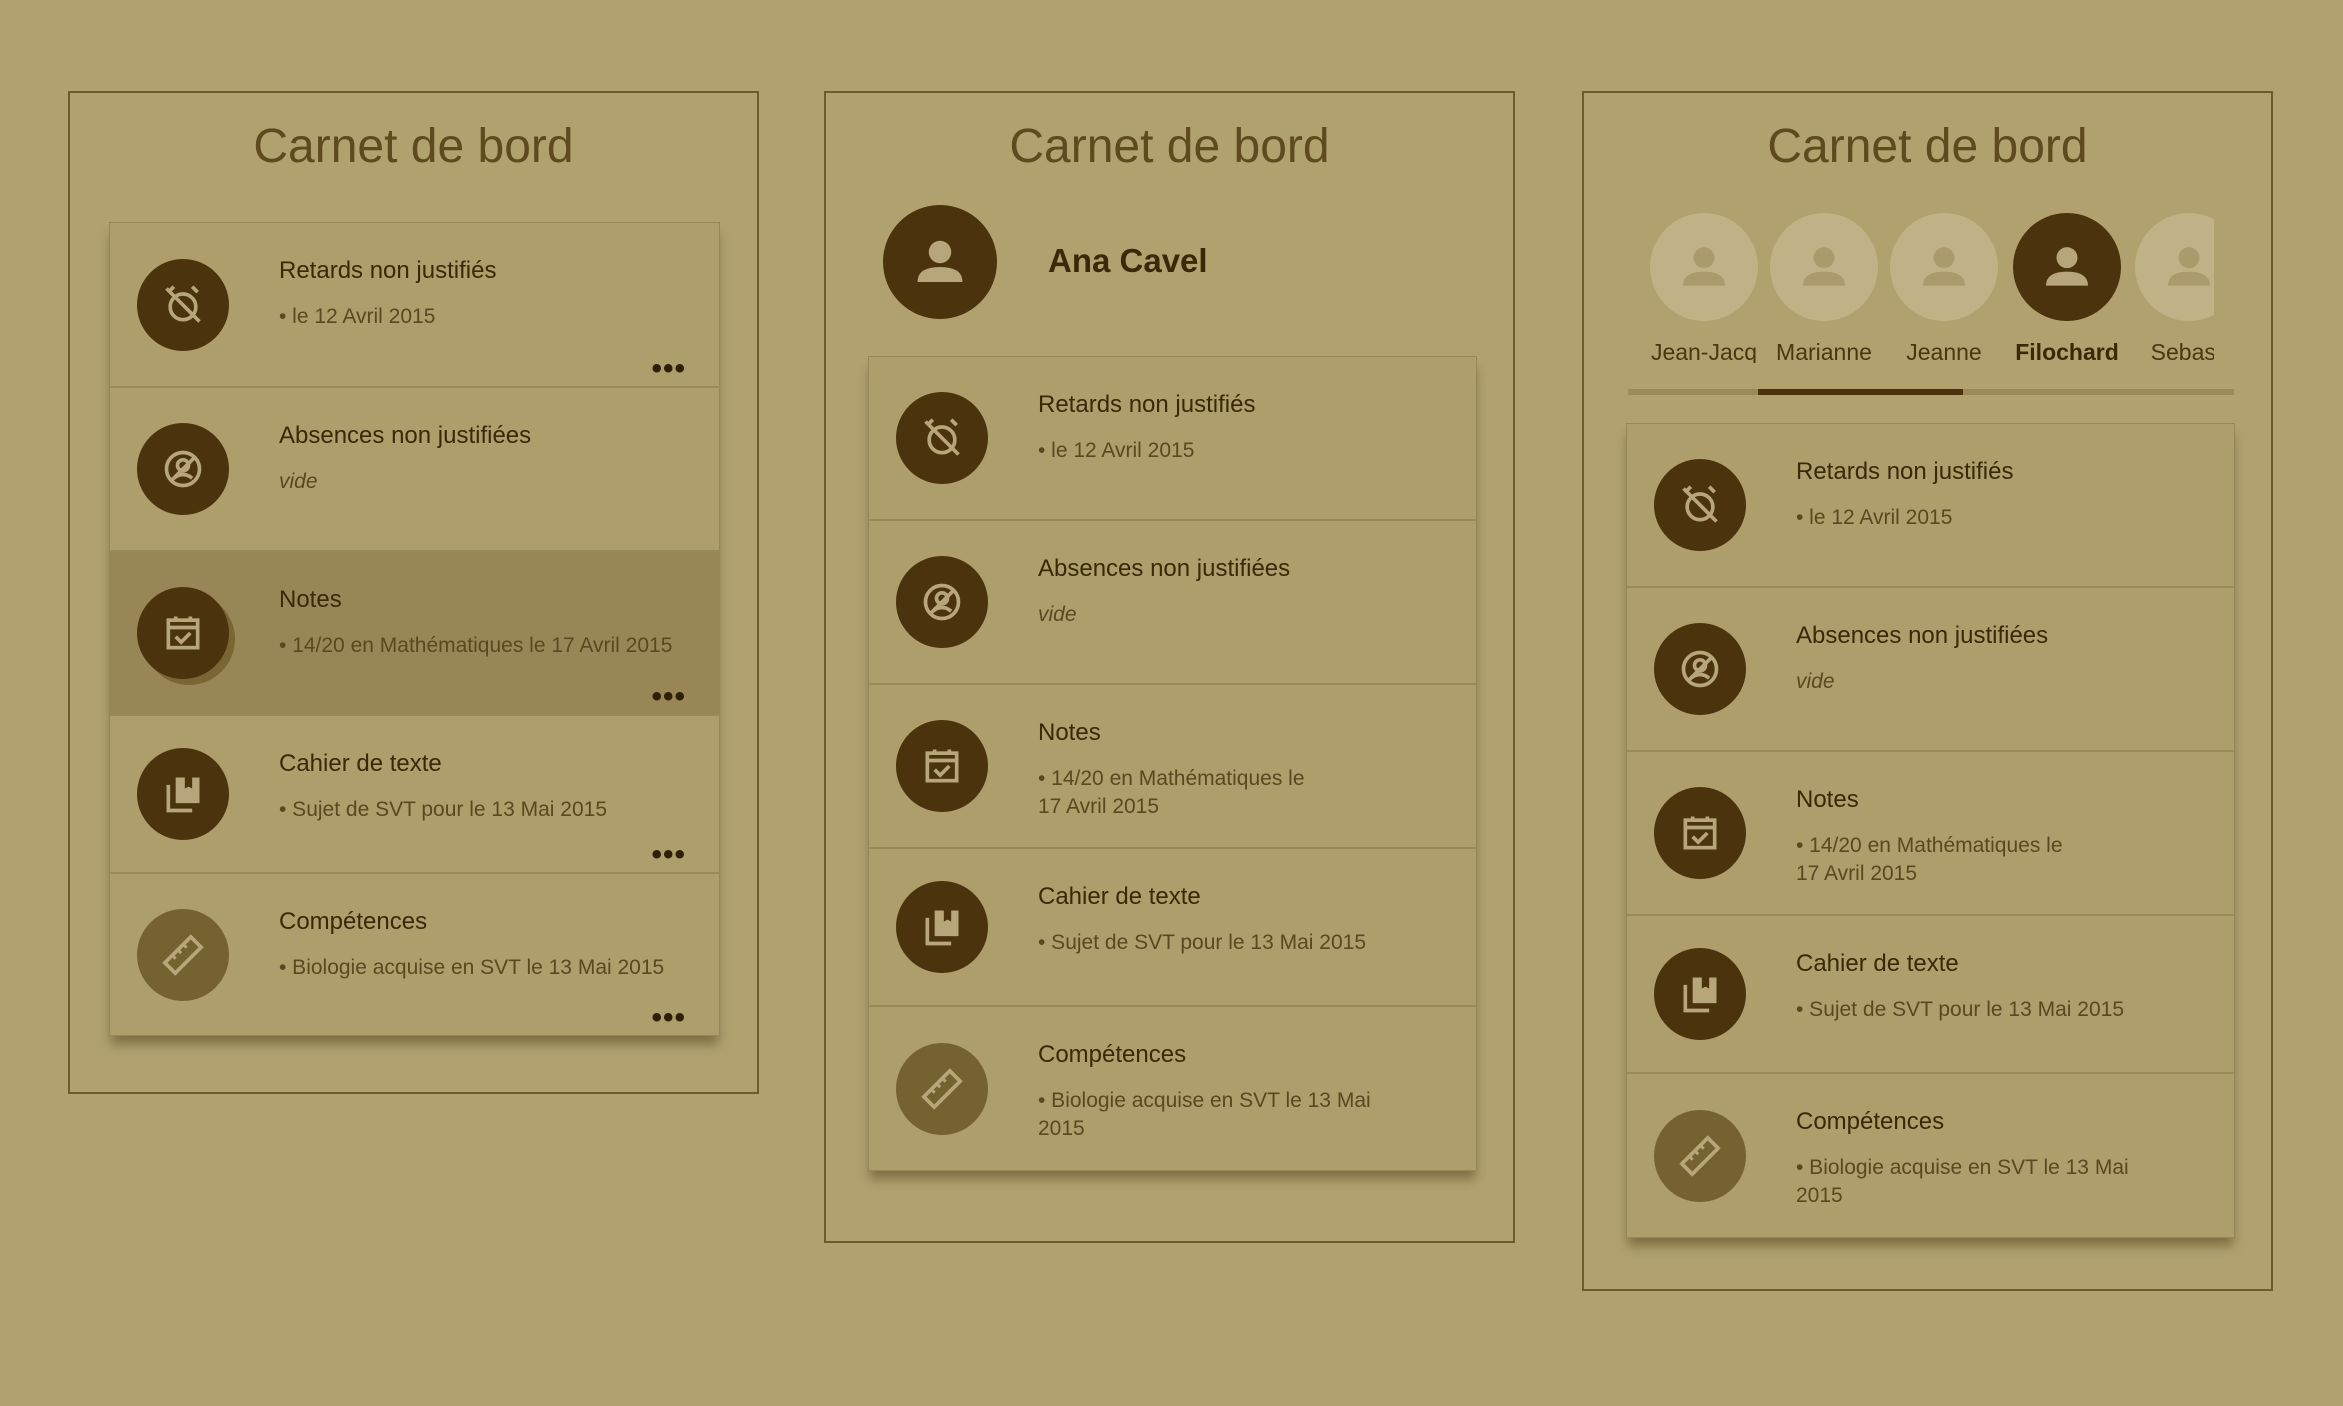 This screenshot has width=2343, height=1406. What do you see at coordinates (1824, 351) in the screenshot?
I see `student-name: Marianne` at bounding box center [1824, 351].